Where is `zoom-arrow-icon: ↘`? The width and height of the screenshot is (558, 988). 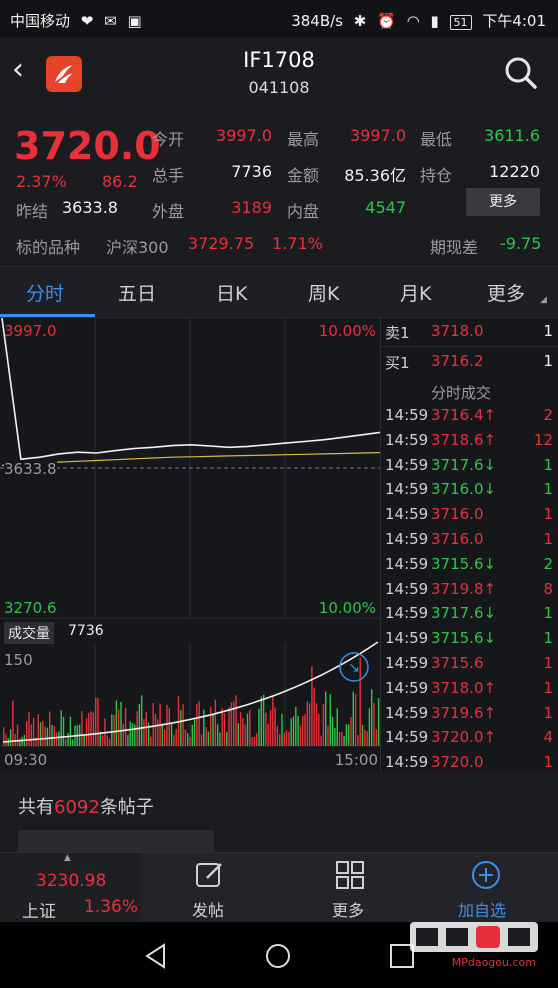
zoom-arrow-icon: ↘ is located at coordinates (354, 668).